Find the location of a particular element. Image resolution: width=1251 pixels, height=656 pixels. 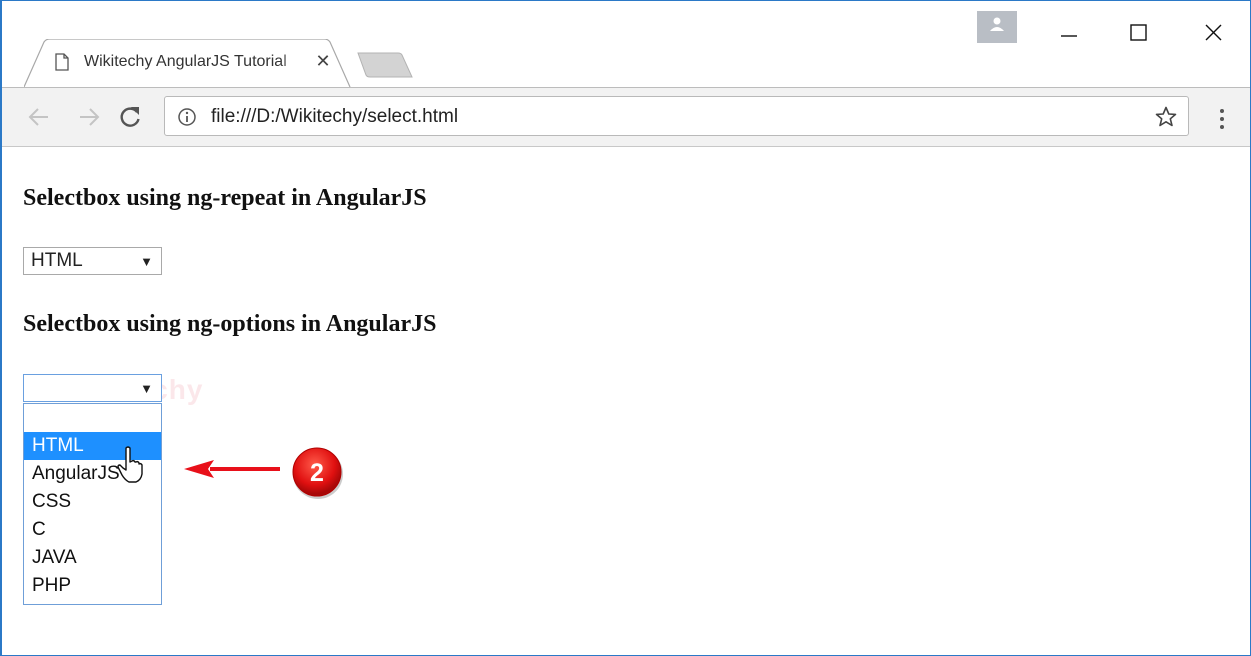

star-icon is located at coordinates (1166, 117).